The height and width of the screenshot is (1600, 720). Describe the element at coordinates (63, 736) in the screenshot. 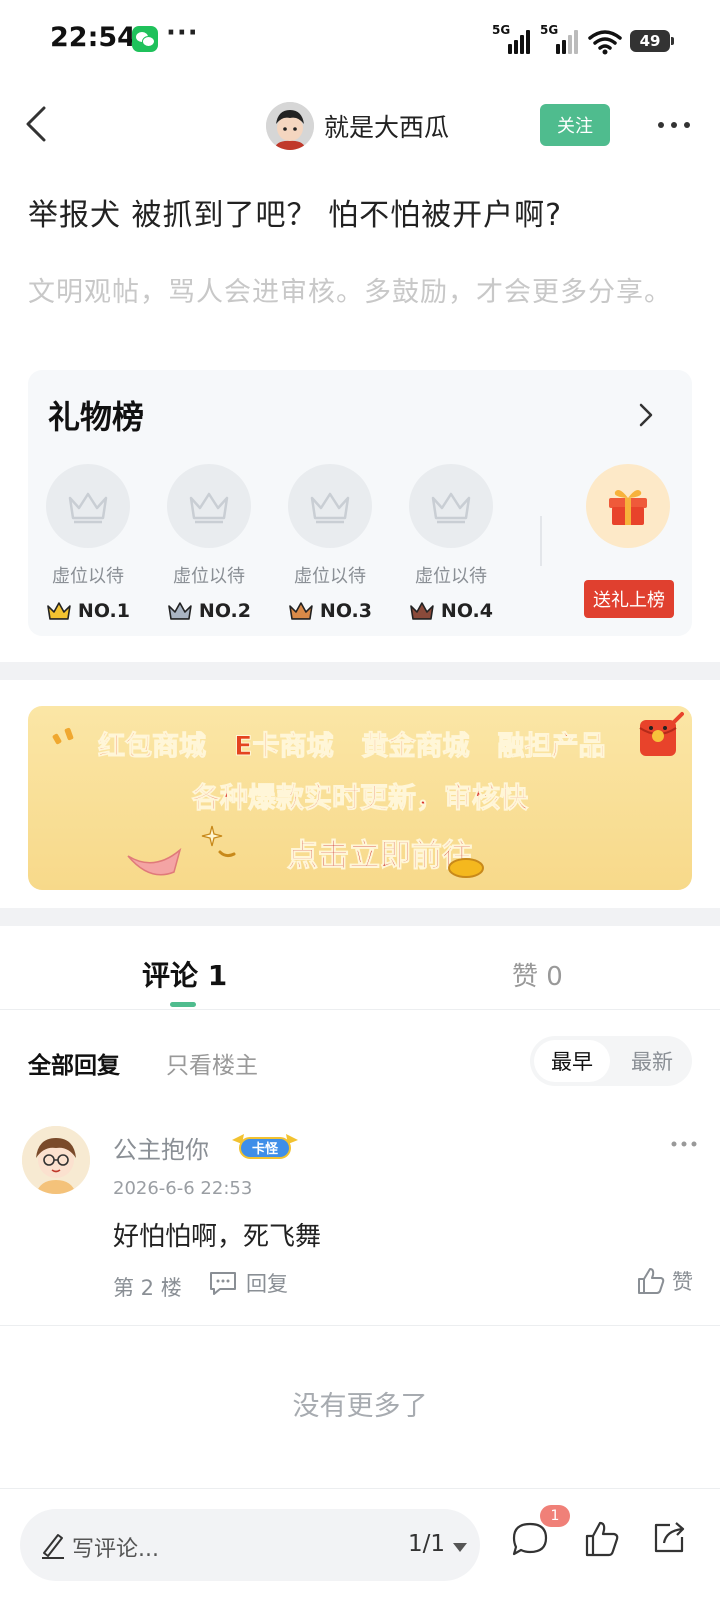

I see `sparkle-icon` at that location.